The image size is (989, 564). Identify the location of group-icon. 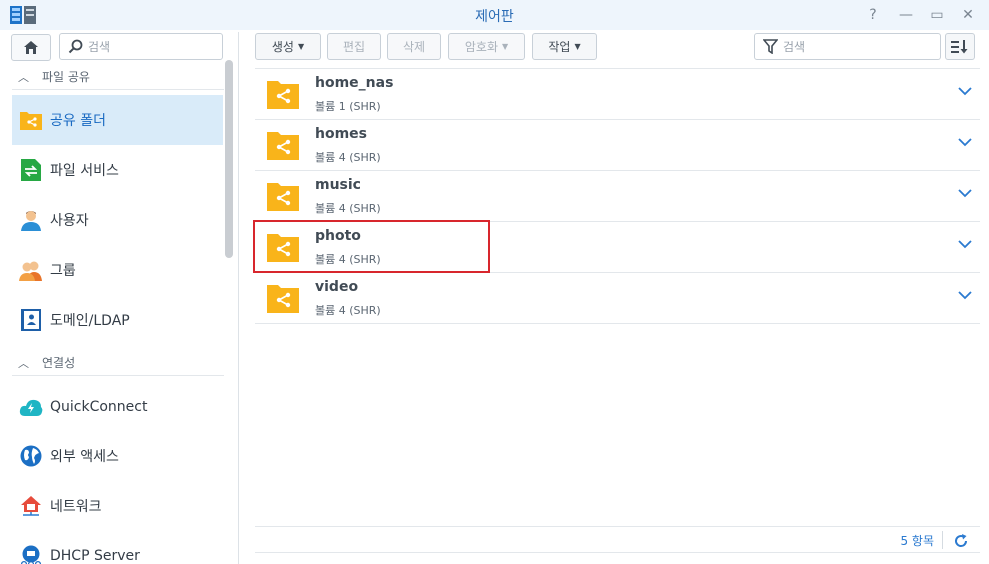
(31, 270).